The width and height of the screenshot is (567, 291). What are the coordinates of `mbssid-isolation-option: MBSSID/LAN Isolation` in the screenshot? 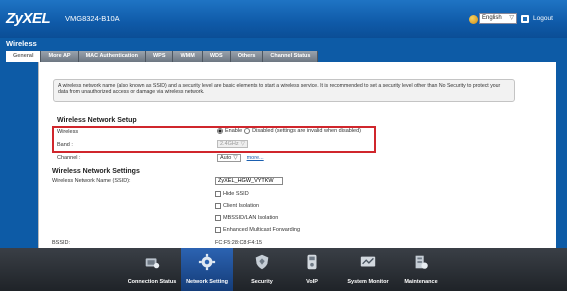 It's located at (246, 218).